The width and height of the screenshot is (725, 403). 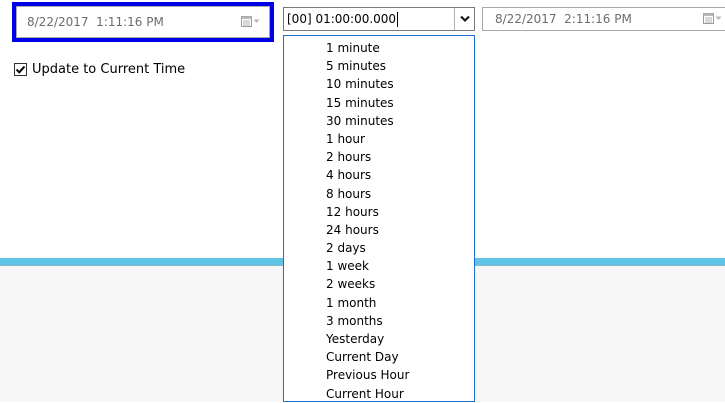 I want to click on duration-dropdown-button, so click(x=464, y=19).